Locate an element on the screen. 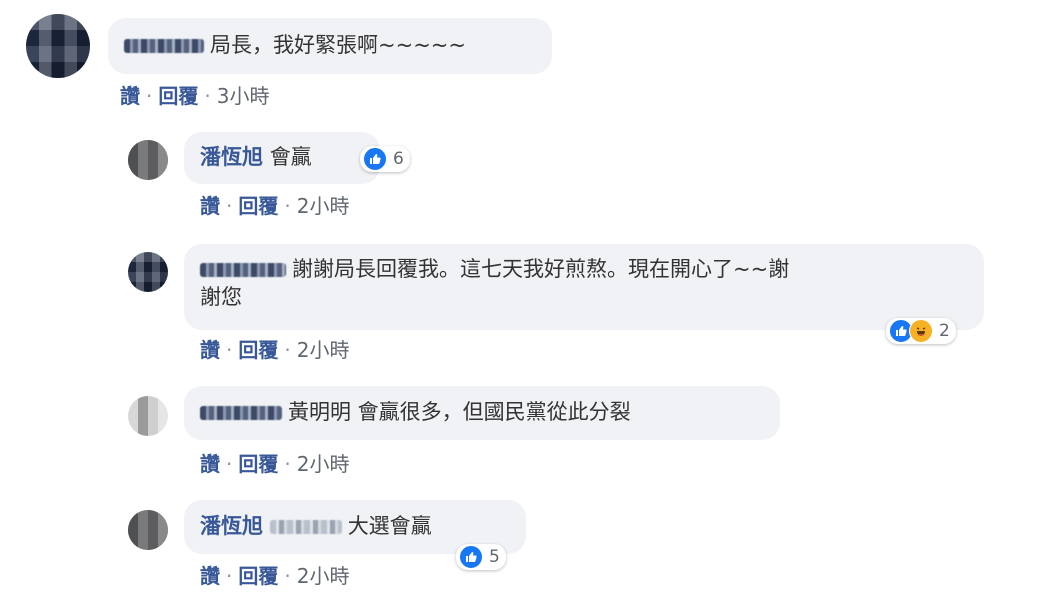 This screenshot has width=1060, height=596. comment-text: 大選會贏 is located at coordinates (389, 526).